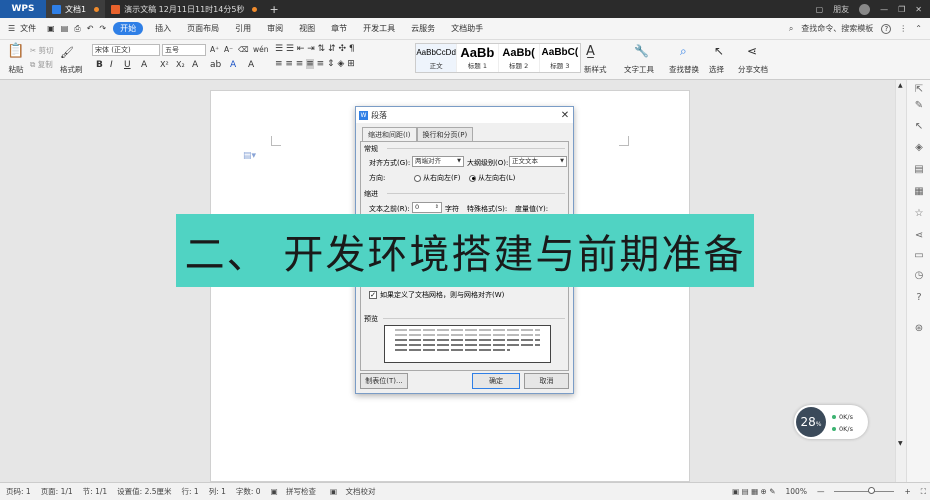 This screenshot has width=930, height=500. I want to click on settings-side-icon: ⊛, so click(919, 329).